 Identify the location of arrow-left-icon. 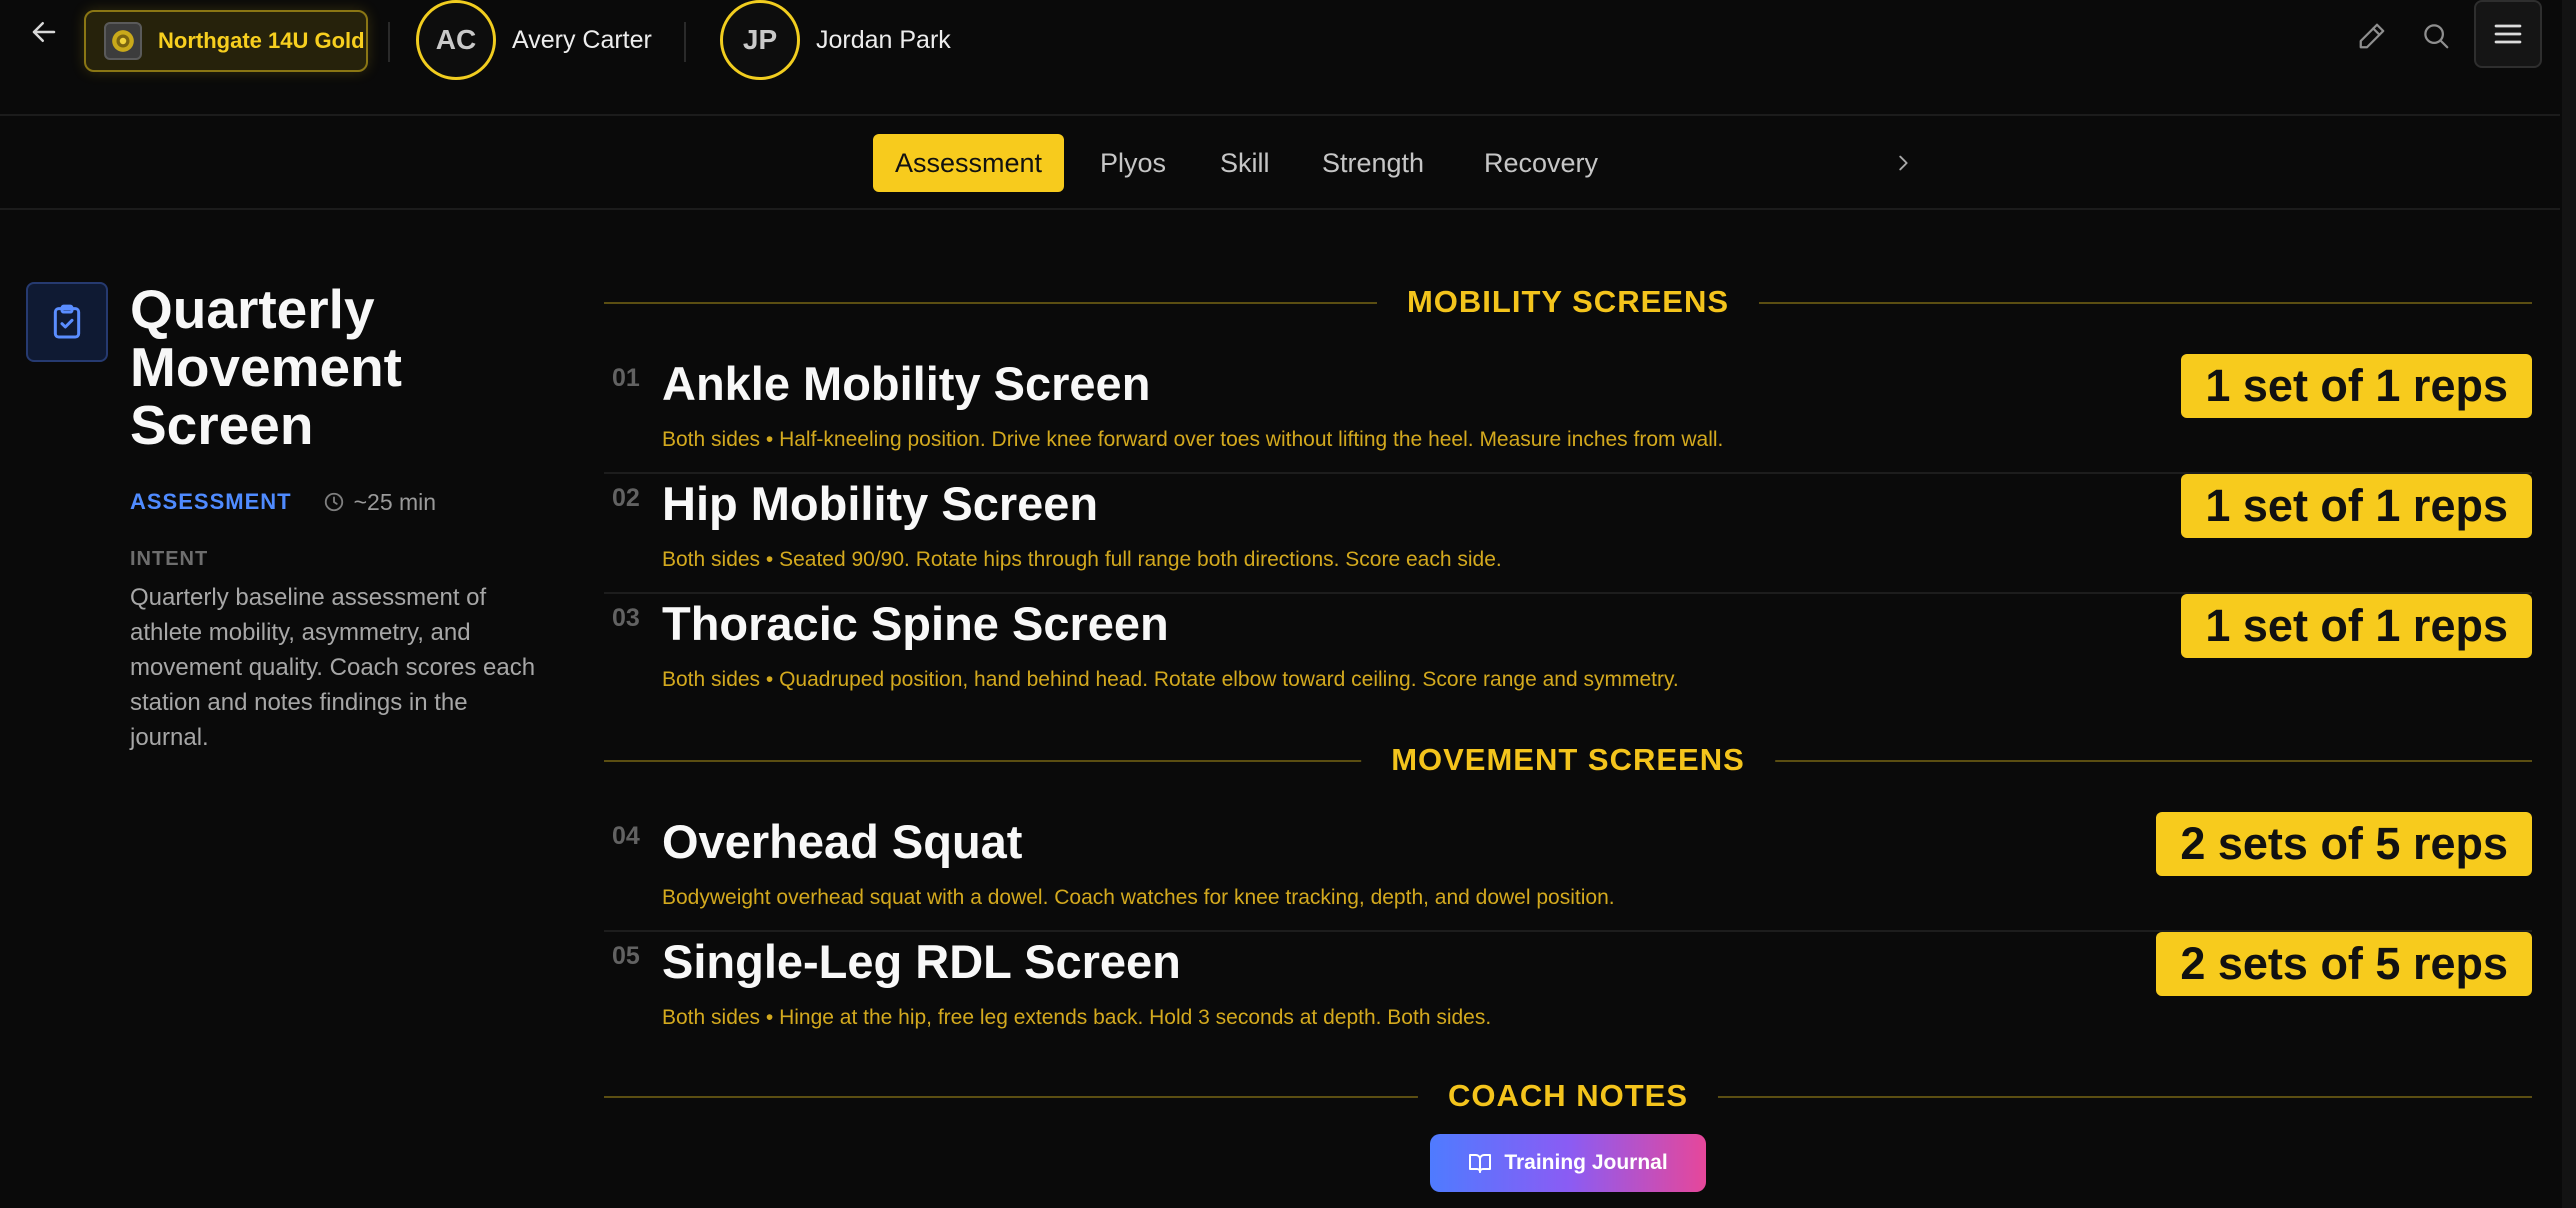
(44, 32).